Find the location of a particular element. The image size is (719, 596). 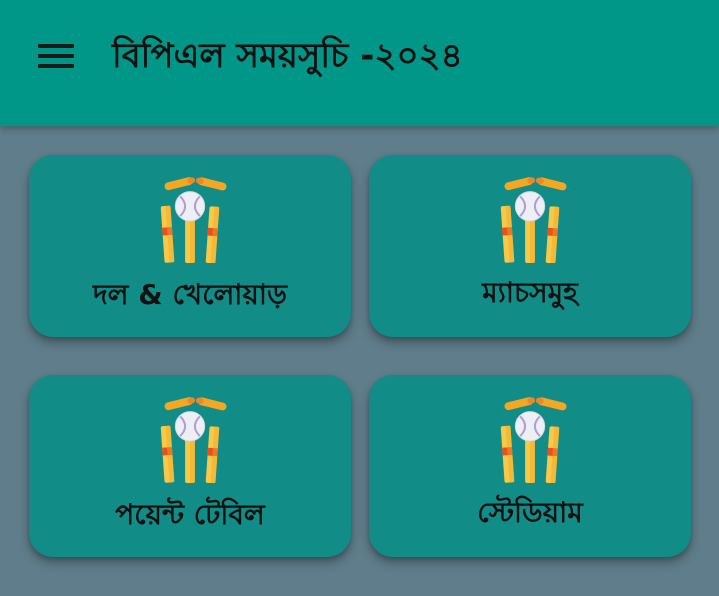

hamburger-menu-icon is located at coordinates (56, 56).